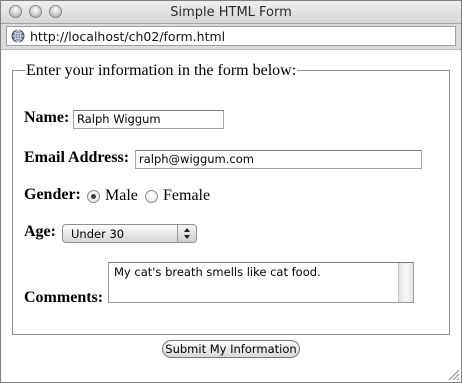 The width and height of the screenshot is (462, 383). I want to click on address-bar: http://localhost/ch02/form.html, so click(231, 37).